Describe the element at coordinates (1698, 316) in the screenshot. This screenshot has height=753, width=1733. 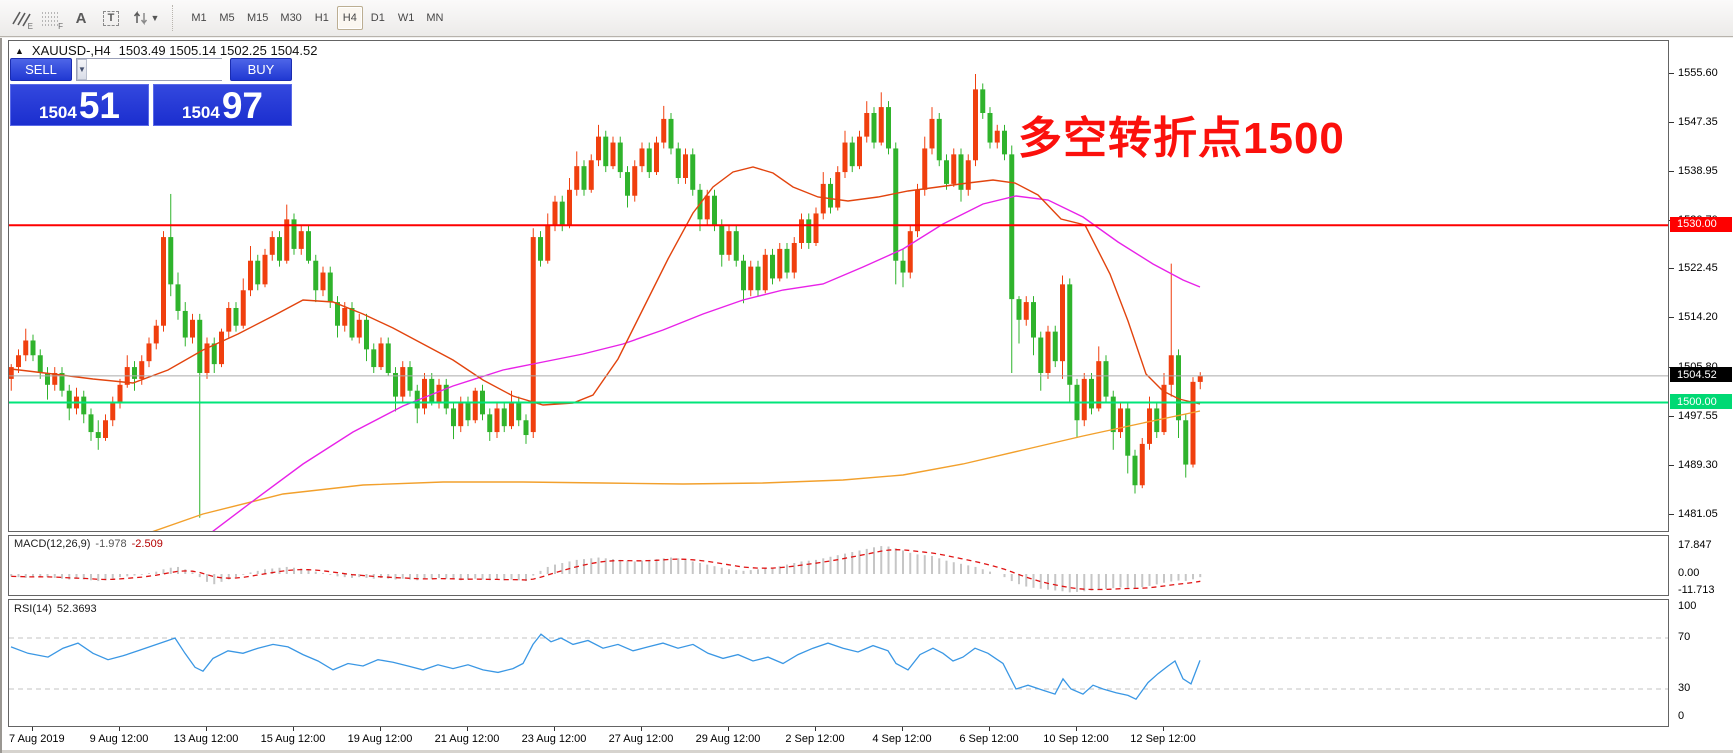
I see `price-axis-label: 1514.20` at that location.